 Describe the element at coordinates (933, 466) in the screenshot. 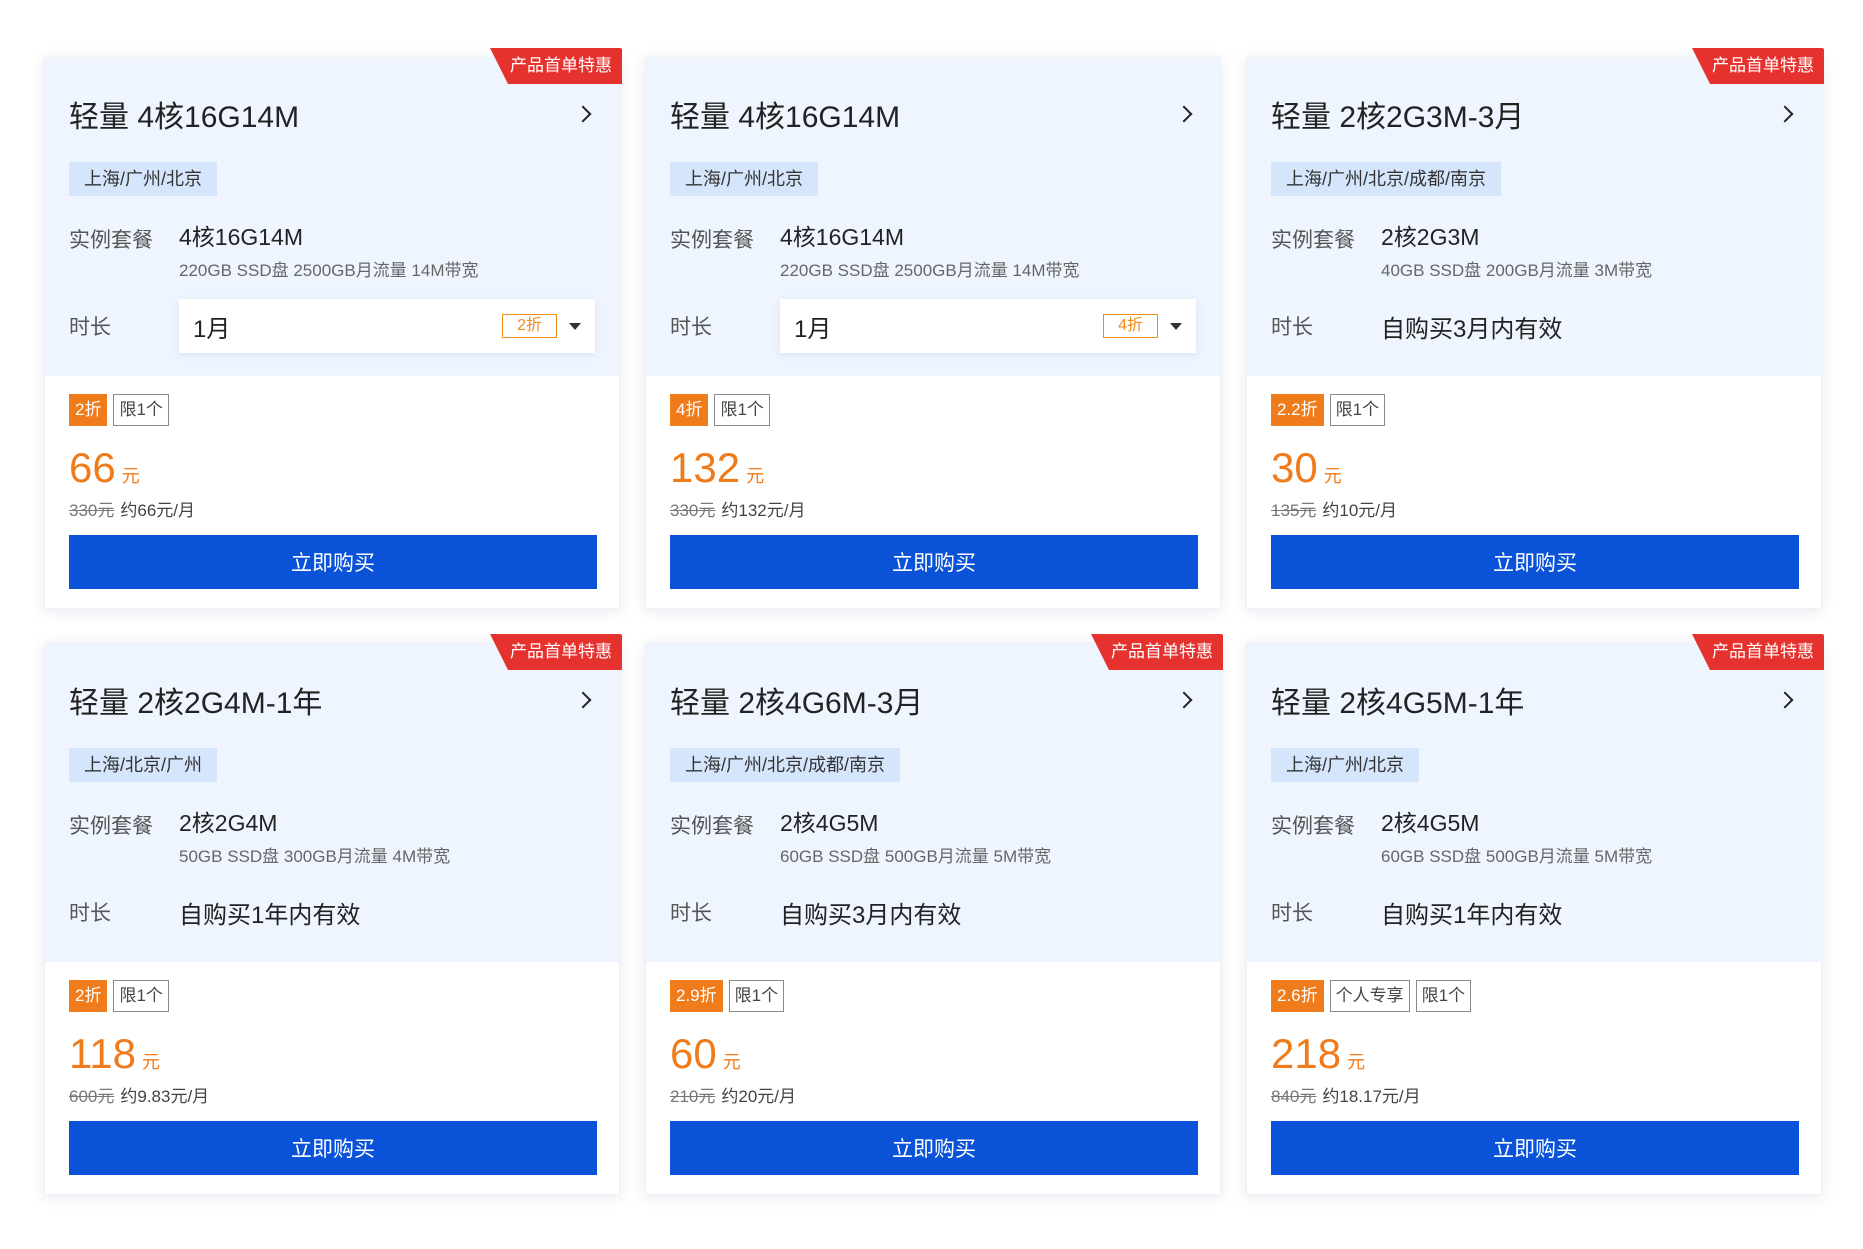

I see `price-row: 132 元` at that location.